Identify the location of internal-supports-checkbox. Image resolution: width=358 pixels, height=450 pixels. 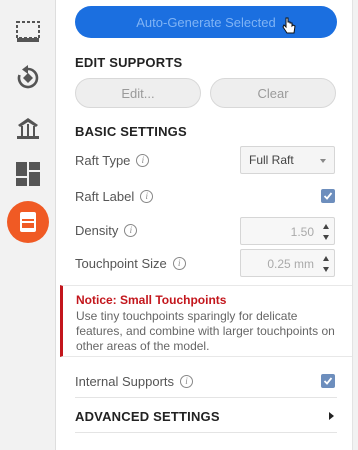
(328, 381).